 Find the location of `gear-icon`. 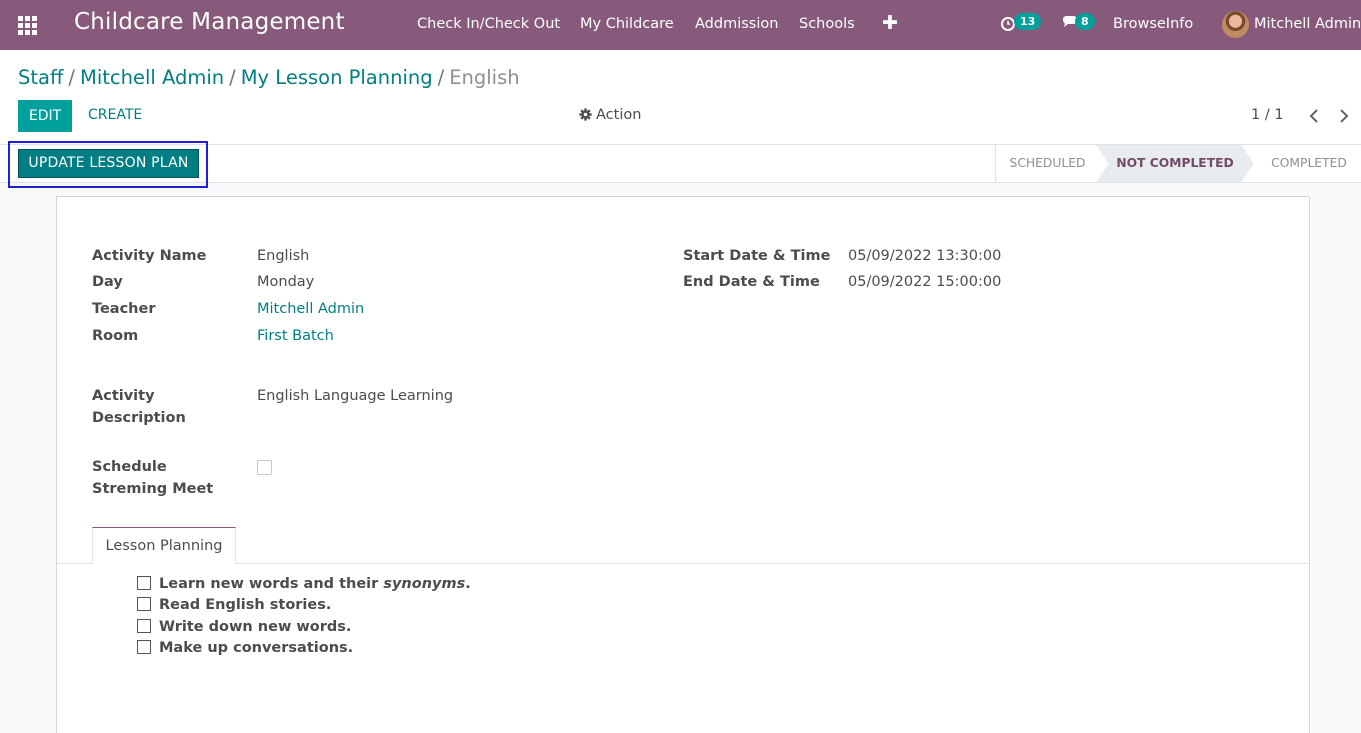

gear-icon is located at coordinates (585, 114).